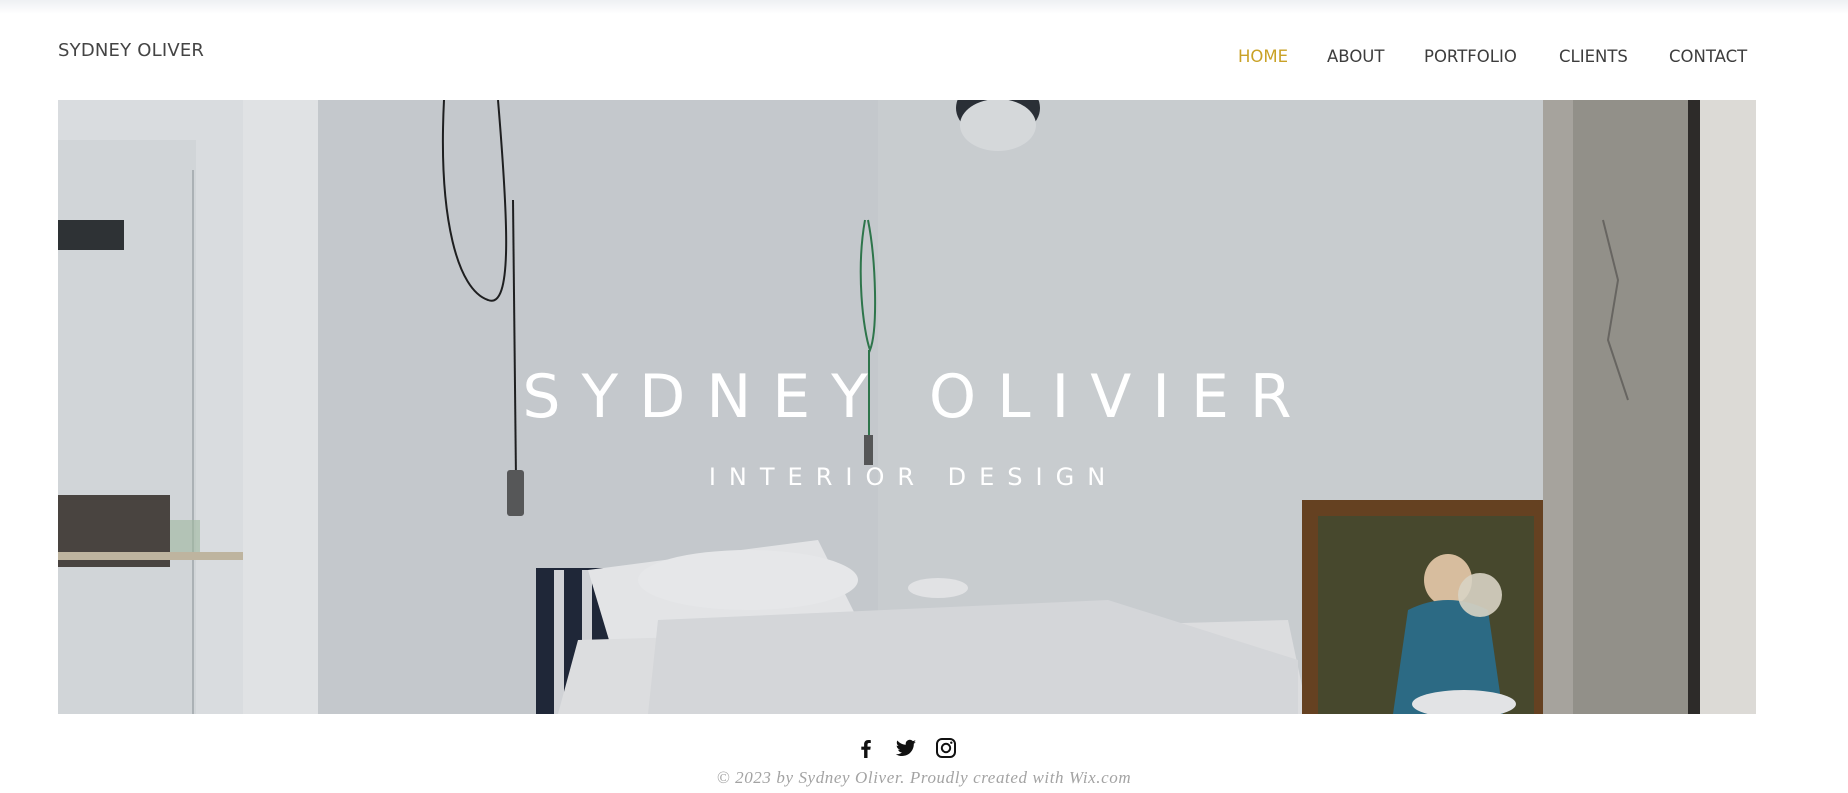 The image size is (1848, 793). Describe the element at coordinates (1470, 56) in the screenshot. I see `nav-item-portfolio: PORTFOLIO` at that location.